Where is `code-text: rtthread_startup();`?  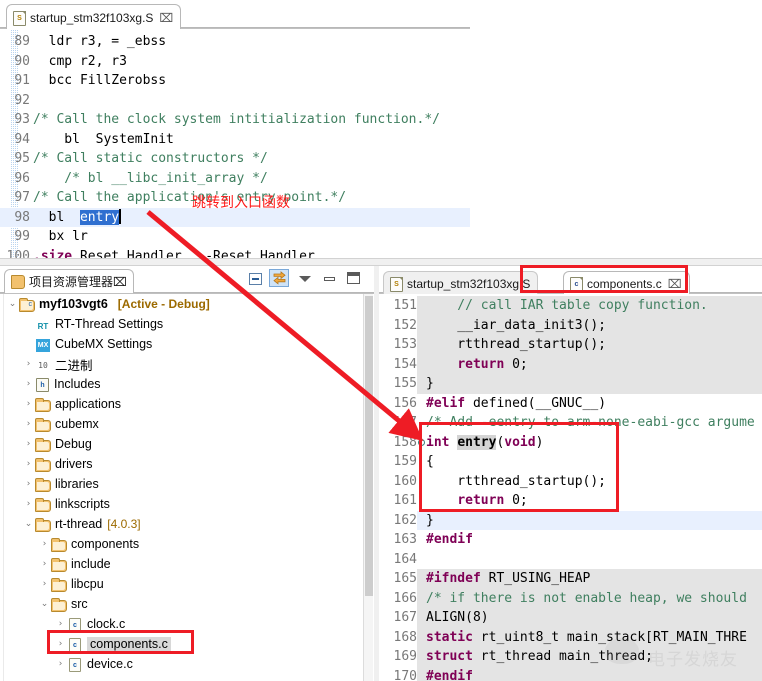
code-text: rtthread_startup(); is located at coordinates (516, 344).